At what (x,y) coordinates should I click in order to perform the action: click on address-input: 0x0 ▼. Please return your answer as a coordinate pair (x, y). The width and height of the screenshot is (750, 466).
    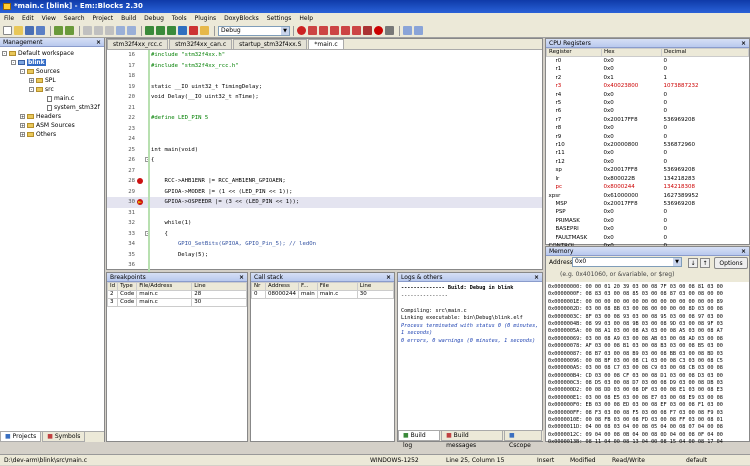
    Looking at the image, I should click on (627, 262).